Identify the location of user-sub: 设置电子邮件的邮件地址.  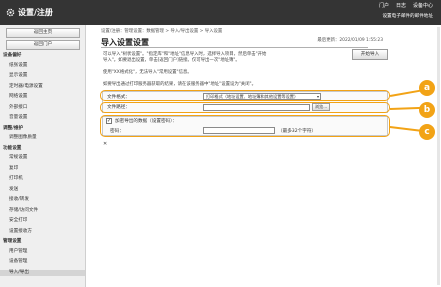
(407, 16).